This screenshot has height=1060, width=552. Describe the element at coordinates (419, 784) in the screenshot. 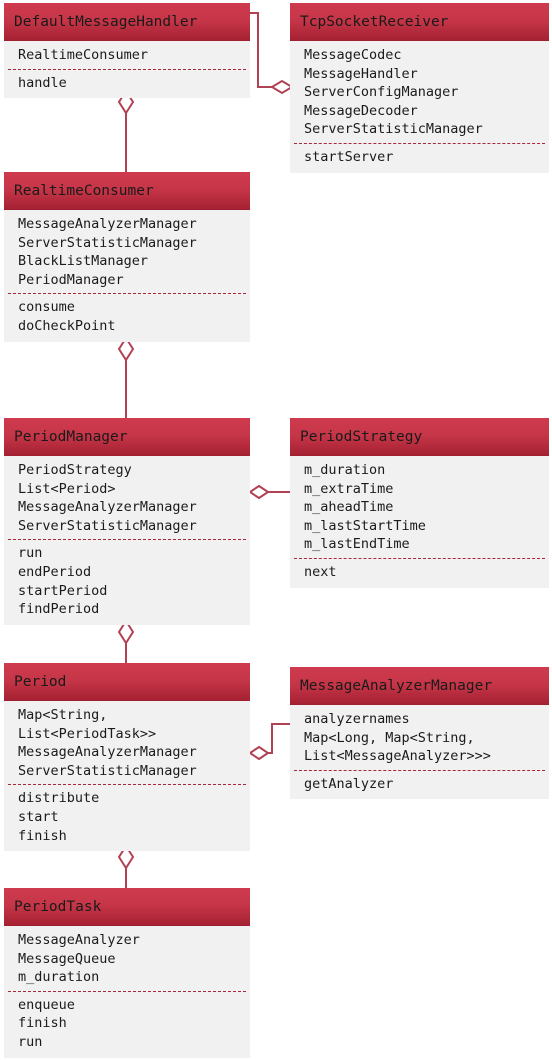

I see `operation-list: getAnalyzer` at that location.